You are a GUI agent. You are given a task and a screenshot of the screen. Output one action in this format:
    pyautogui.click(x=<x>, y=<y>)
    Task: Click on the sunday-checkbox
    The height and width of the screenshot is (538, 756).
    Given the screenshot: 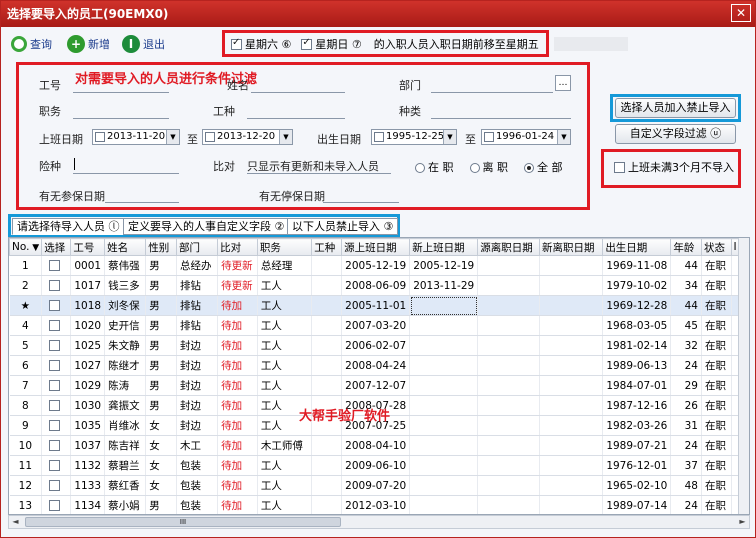 What is the action you would take?
    pyautogui.click(x=307, y=43)
    